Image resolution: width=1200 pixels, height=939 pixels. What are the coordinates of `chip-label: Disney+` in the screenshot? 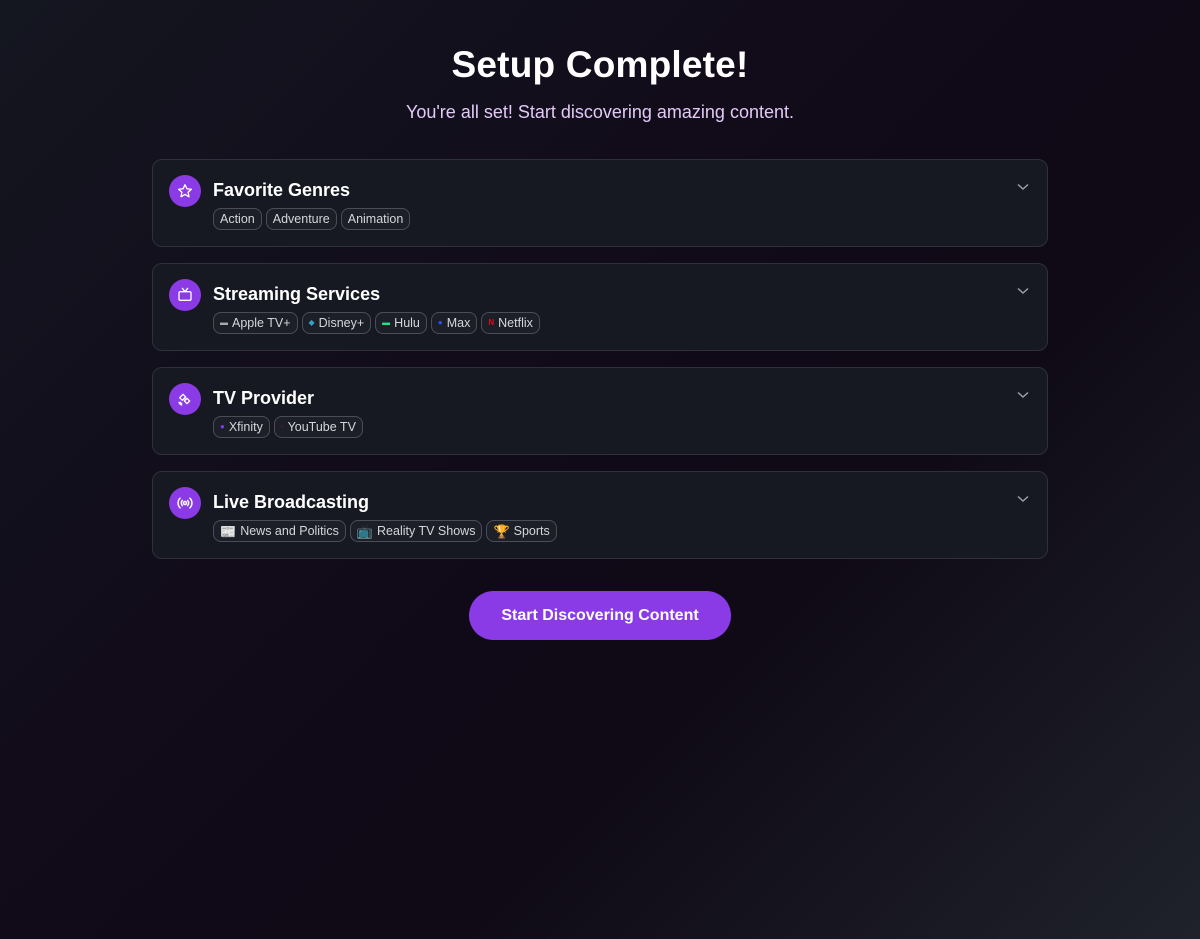 It's located at (341, 323).